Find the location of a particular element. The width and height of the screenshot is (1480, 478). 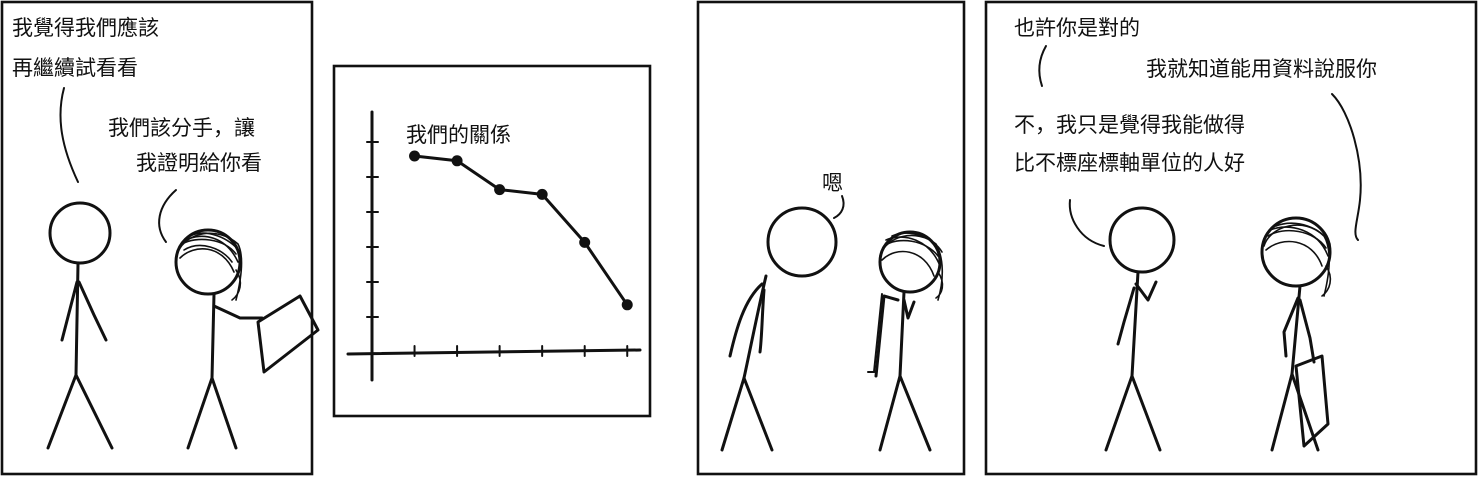

speech-maybe-right: 也許你是對的 is located at coordinates (1077, 28).